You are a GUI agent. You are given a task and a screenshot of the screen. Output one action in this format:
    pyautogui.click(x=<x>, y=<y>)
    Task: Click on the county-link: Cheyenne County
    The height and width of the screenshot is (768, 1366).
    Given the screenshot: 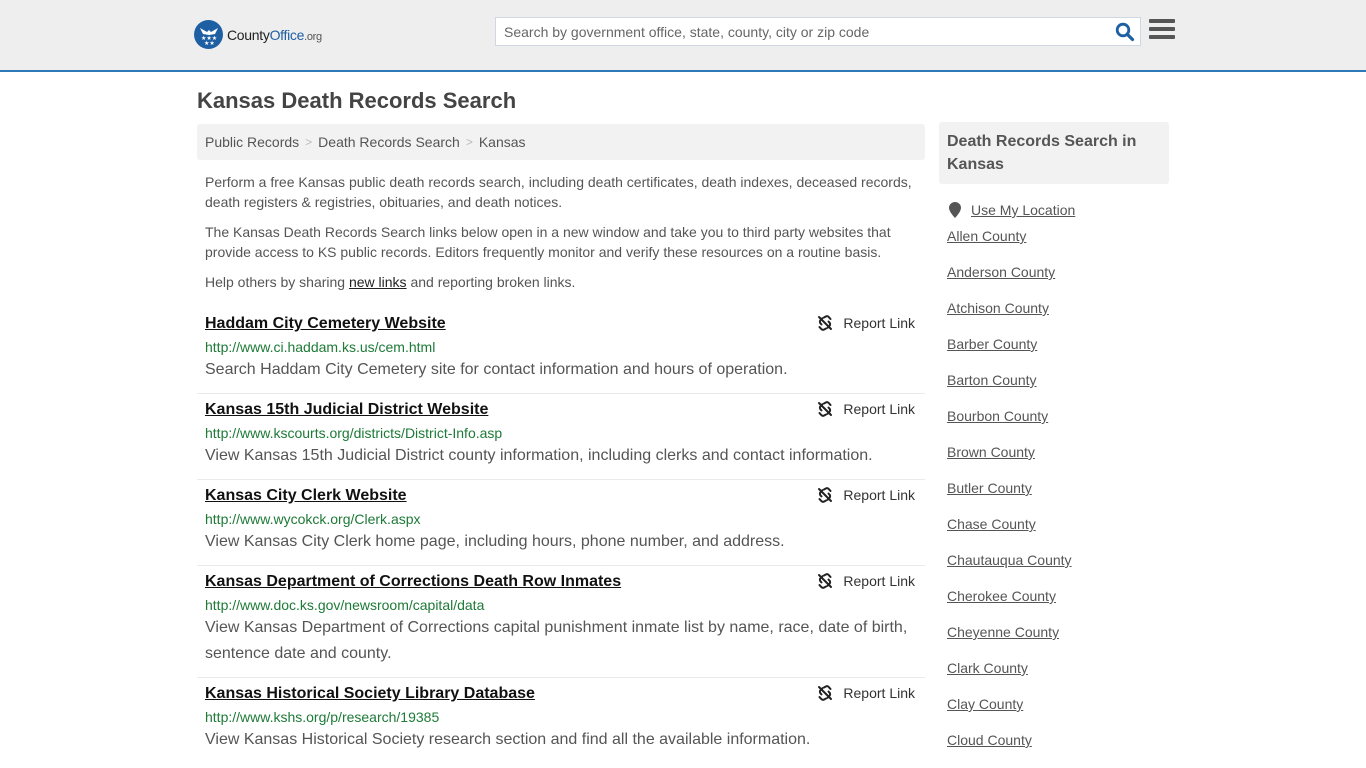 What is the action you would take?
    pyautogui.click(x=1003, y=632)
    